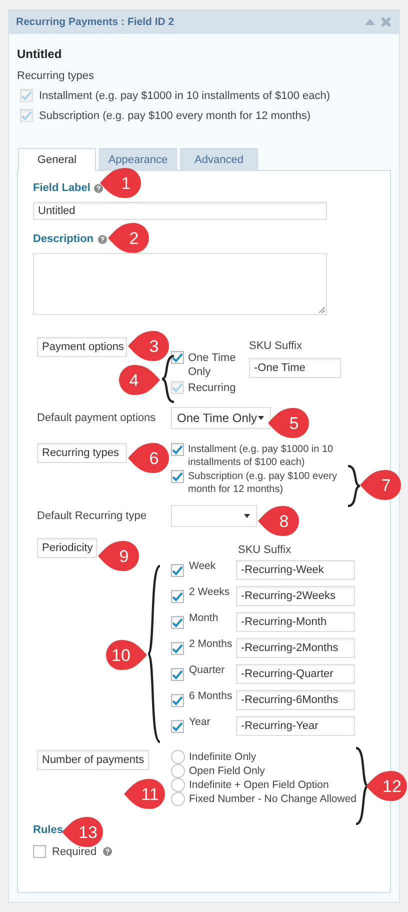  I want to click on callout-marker: 10, so click(126, 655).